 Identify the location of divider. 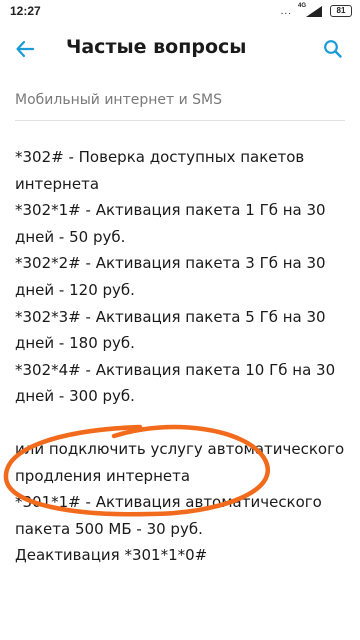
(180, 120).